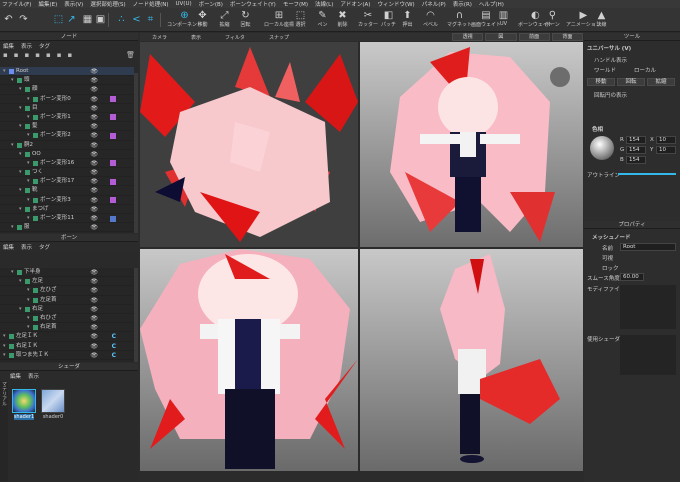 The height and width of the screenshot is (482, 680). I want to click on extrude-tool-button: ⬆ 押出, so click(407, 21).